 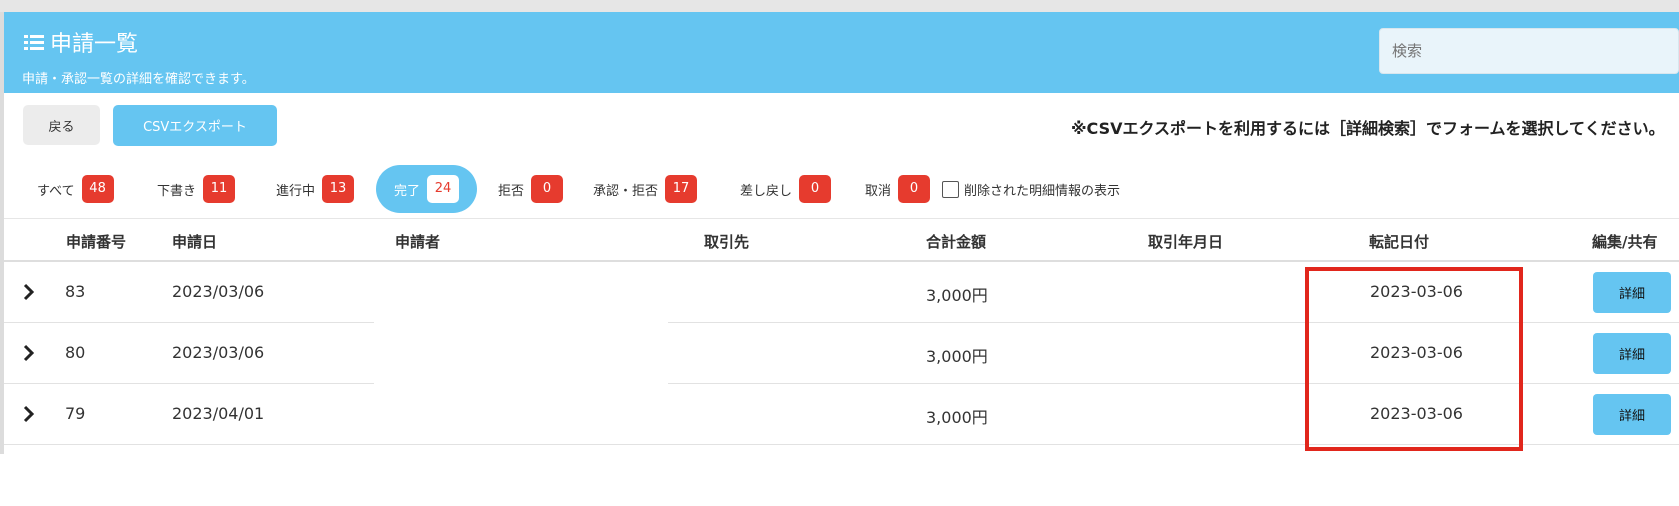 What do you see at coordinates (296, 191) in the screenshot?
I see `tab-label: 進行中` at bounding box center [296, 191].